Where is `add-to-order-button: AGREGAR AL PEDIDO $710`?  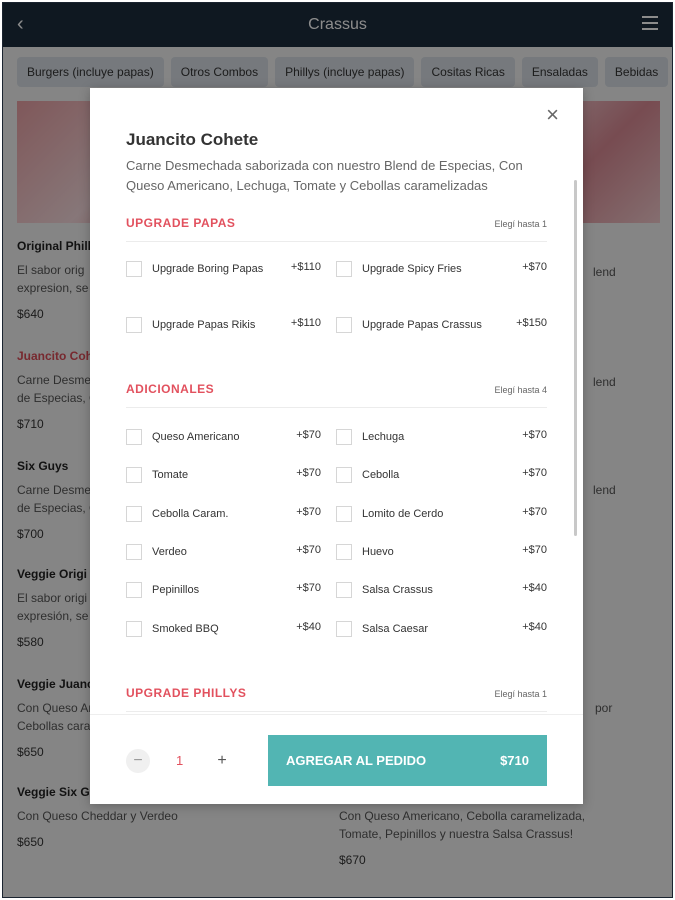
add-to-order-button: AGREGAR AL PEDIDO $710 is located at coordinates (407, 760).